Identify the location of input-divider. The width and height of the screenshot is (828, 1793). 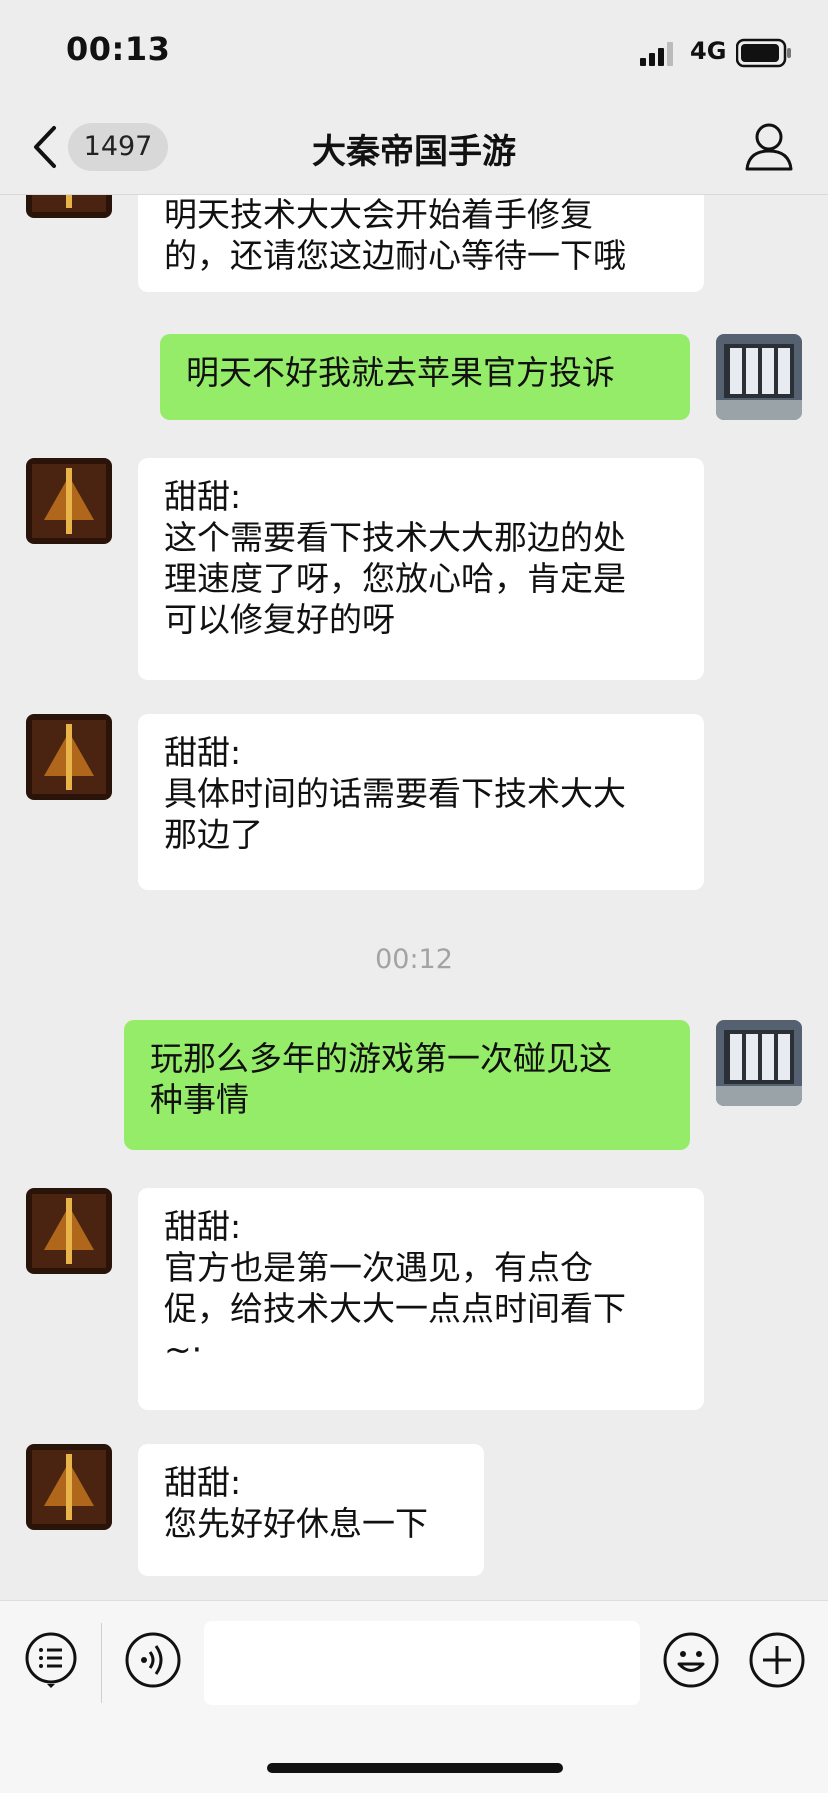
(101, 1663).